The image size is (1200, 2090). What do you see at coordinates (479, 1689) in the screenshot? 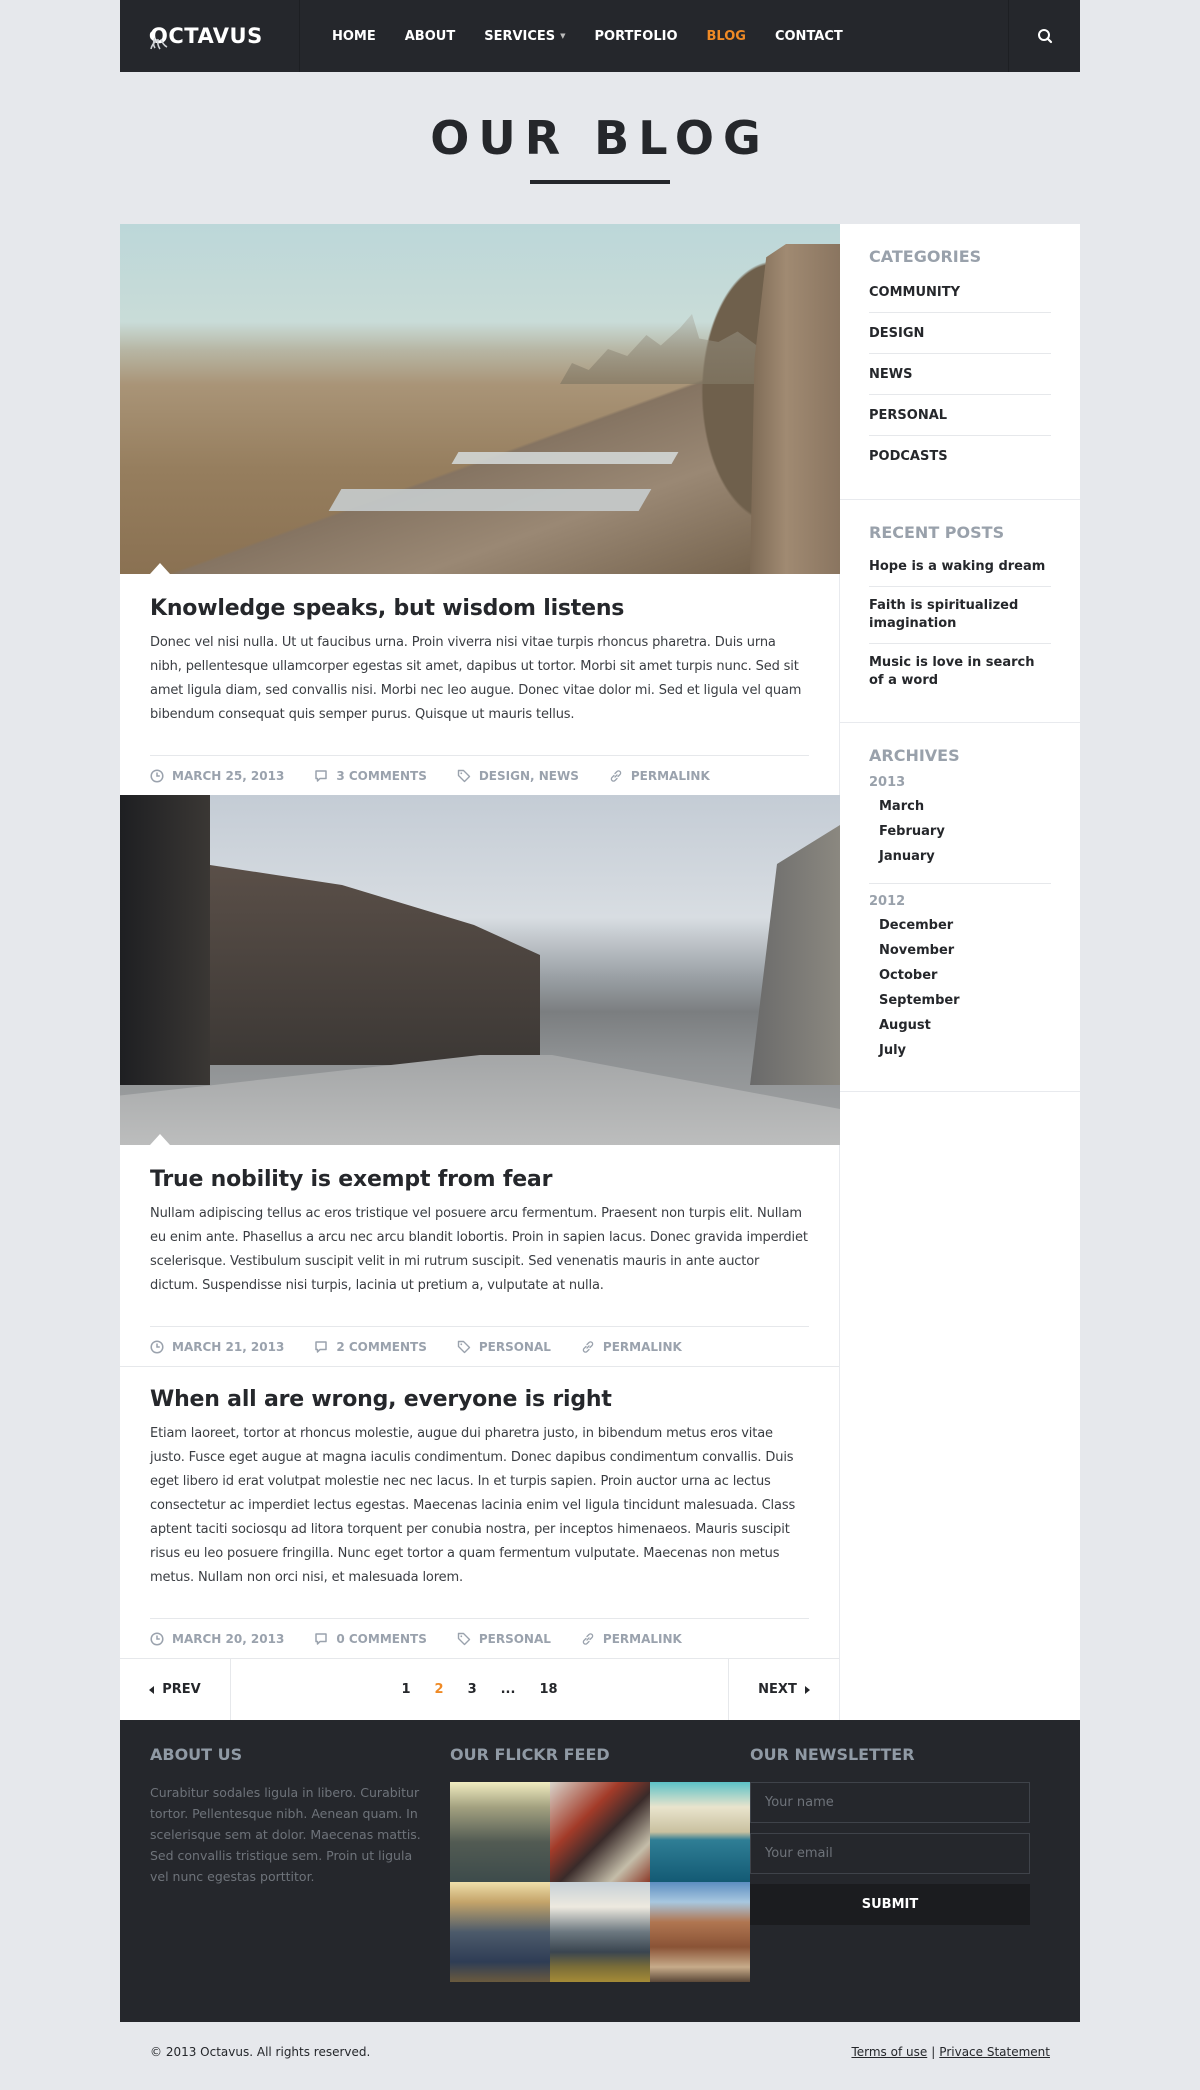
I see `pagination: PREV 1 2 3 ... 18 NEXT` at bounding box center [479, 1689].